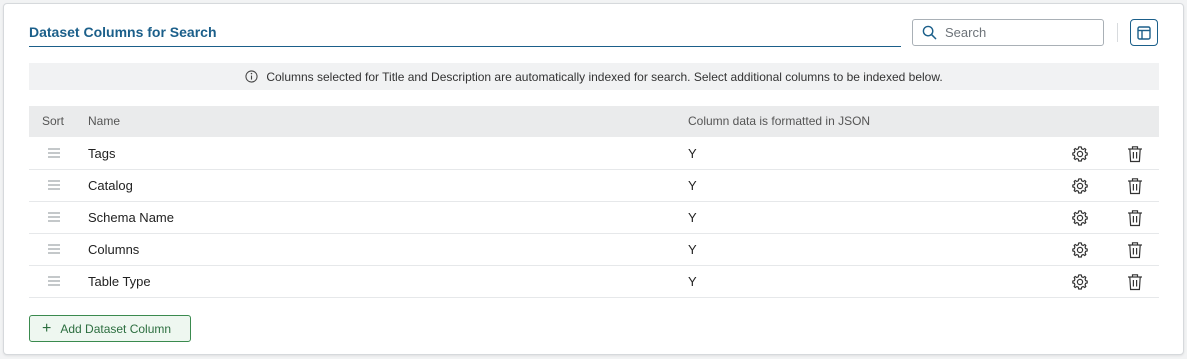 Image resolution: width=1187 pixels, height=359 pixels. I want to click on page-title: Dataset Columns for Search, so click(123, 32).